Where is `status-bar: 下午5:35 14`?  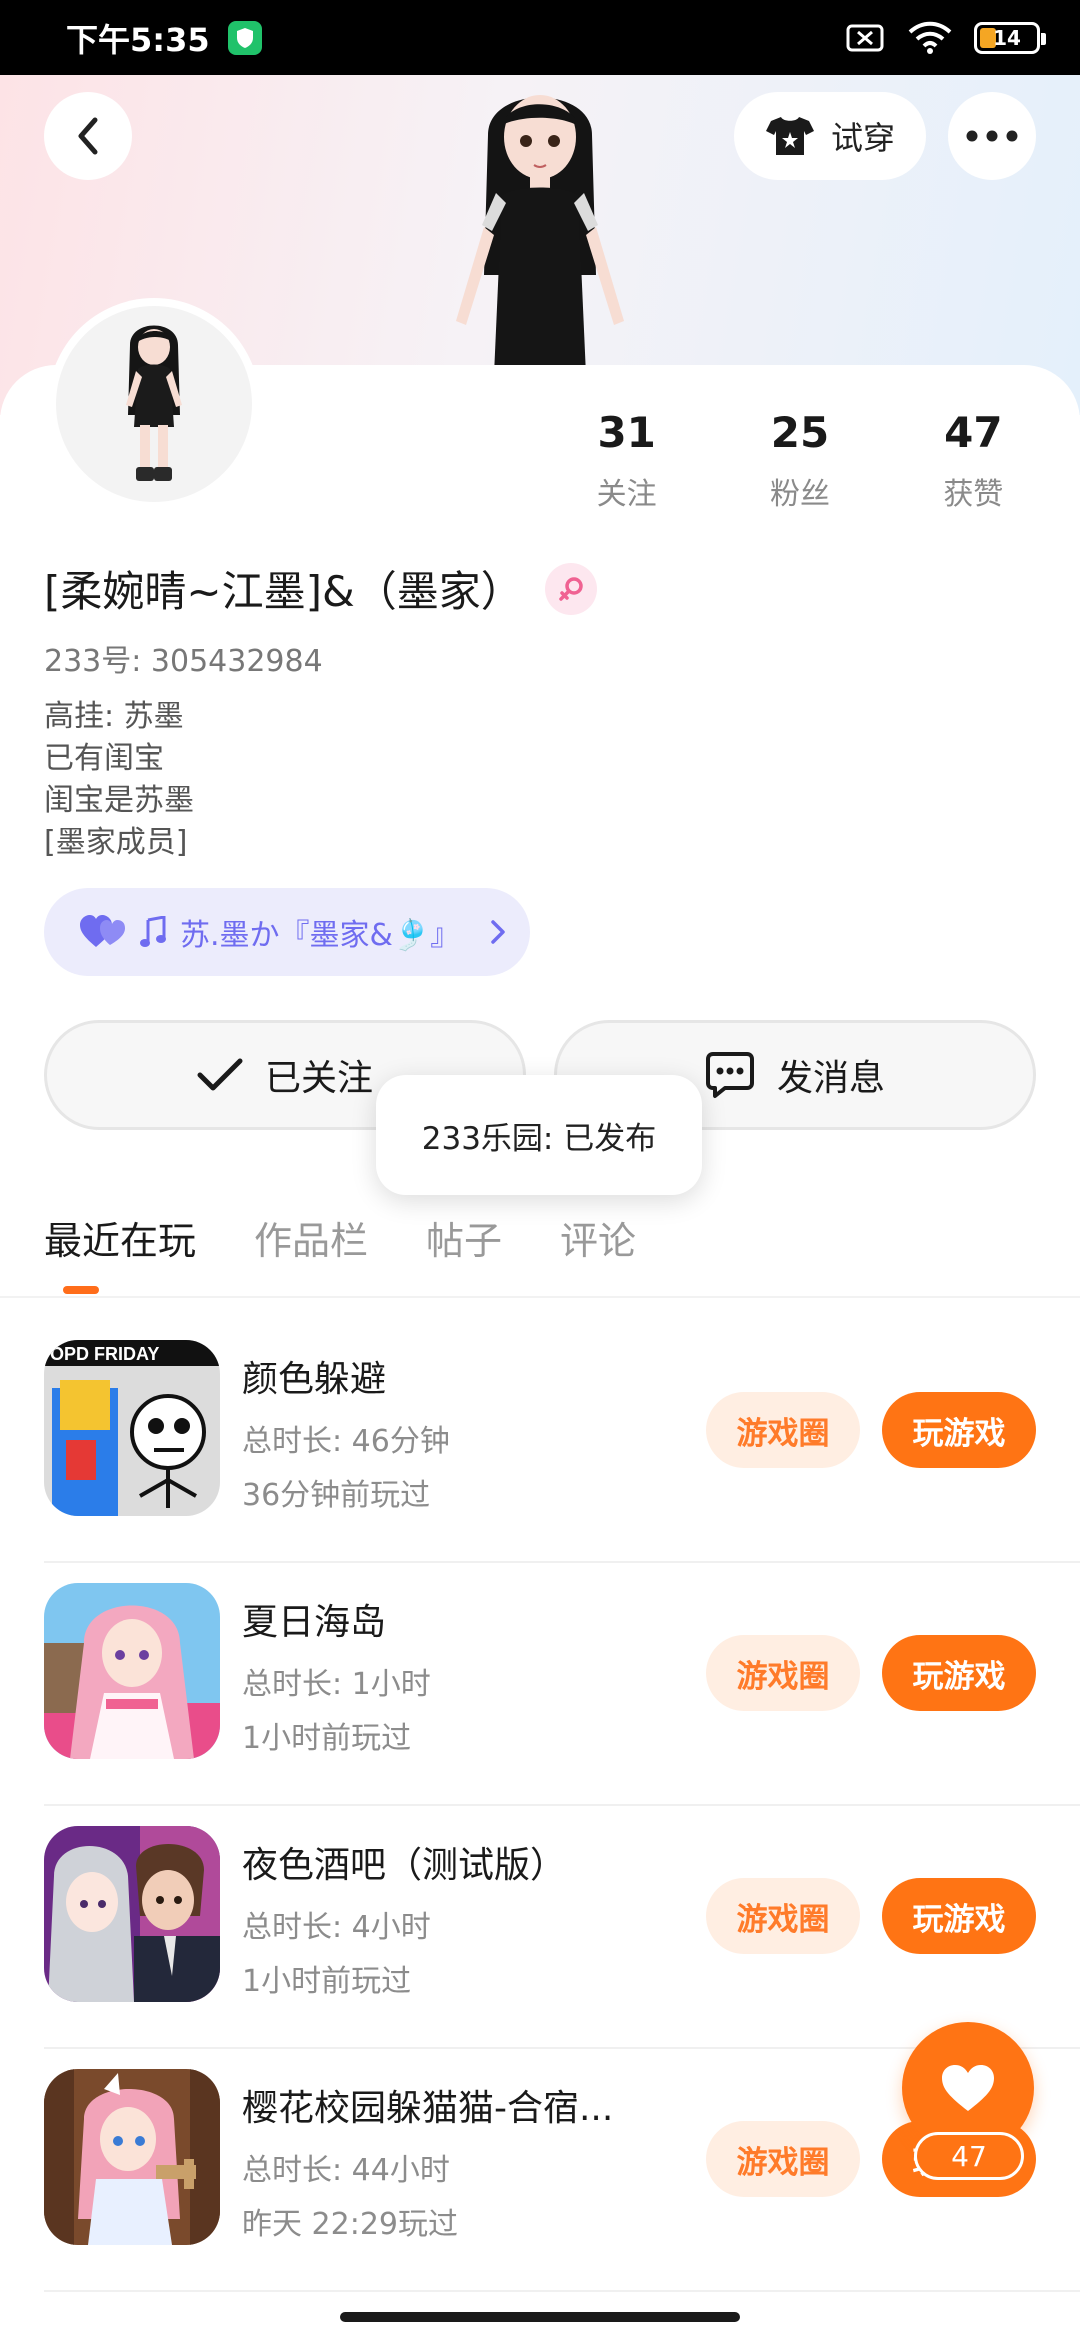 status-bar: 下午5:35 14 is located at coordinates (540, 37).